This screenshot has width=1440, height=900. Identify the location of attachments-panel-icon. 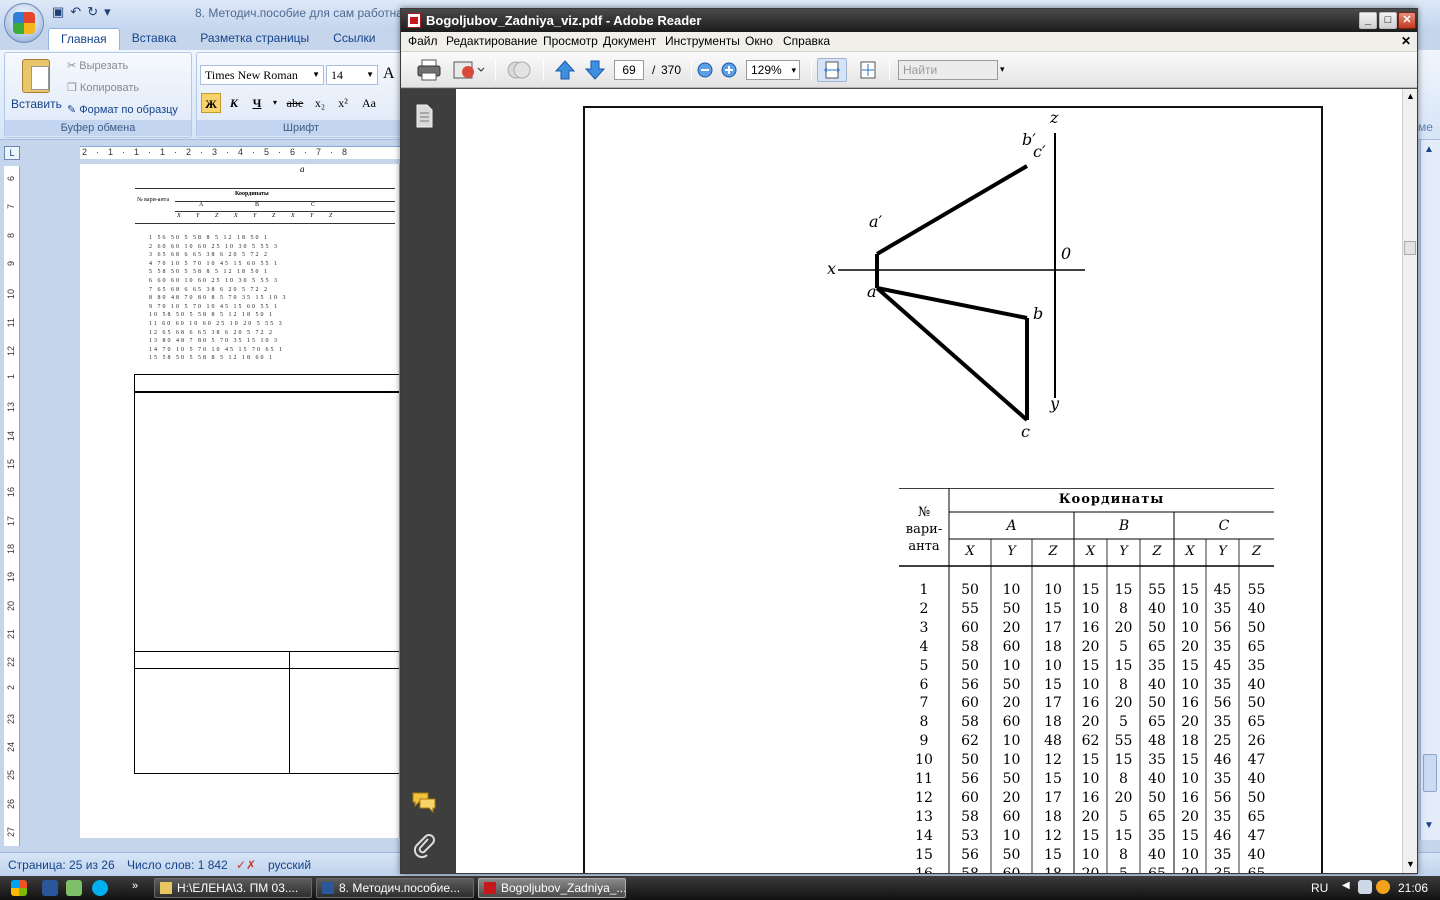
(424, 847).